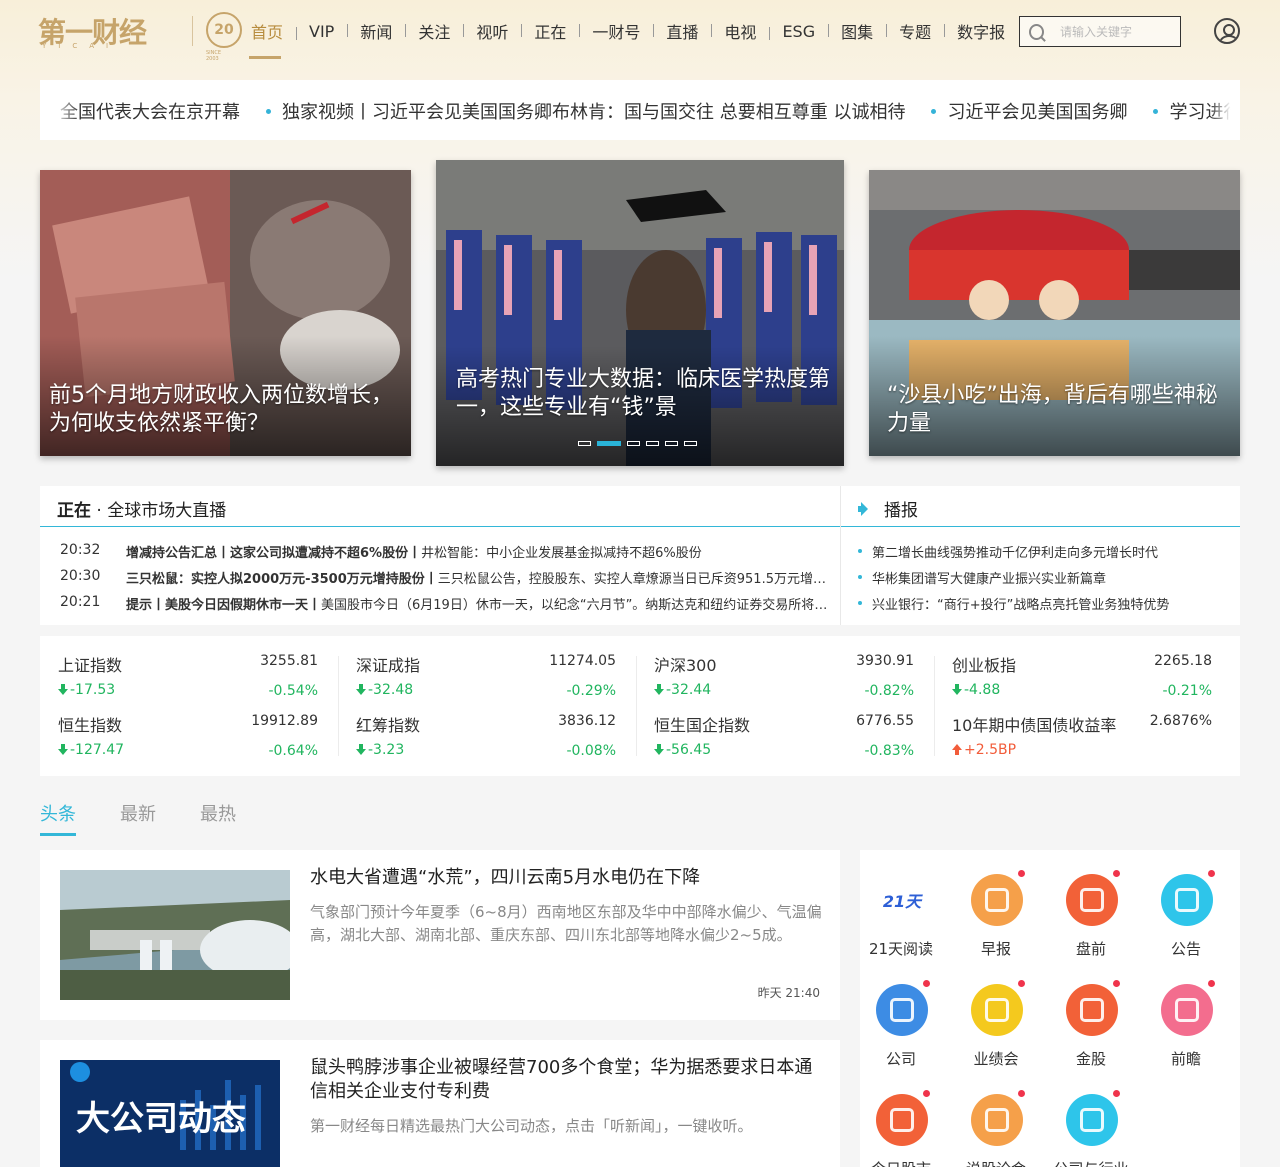 The image size is (1280, 1167). What do you see at coordinates (915, 31) in the screenshot?
I see `nav-item: 专题` at bounding box center [915, 31].